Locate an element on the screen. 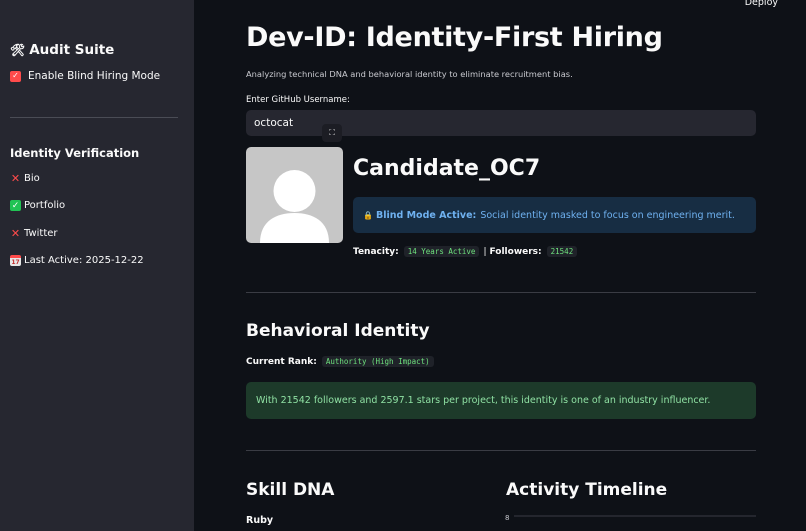  activity-timeline-heading: Activity Timeline is located at coordinates (587, 490).